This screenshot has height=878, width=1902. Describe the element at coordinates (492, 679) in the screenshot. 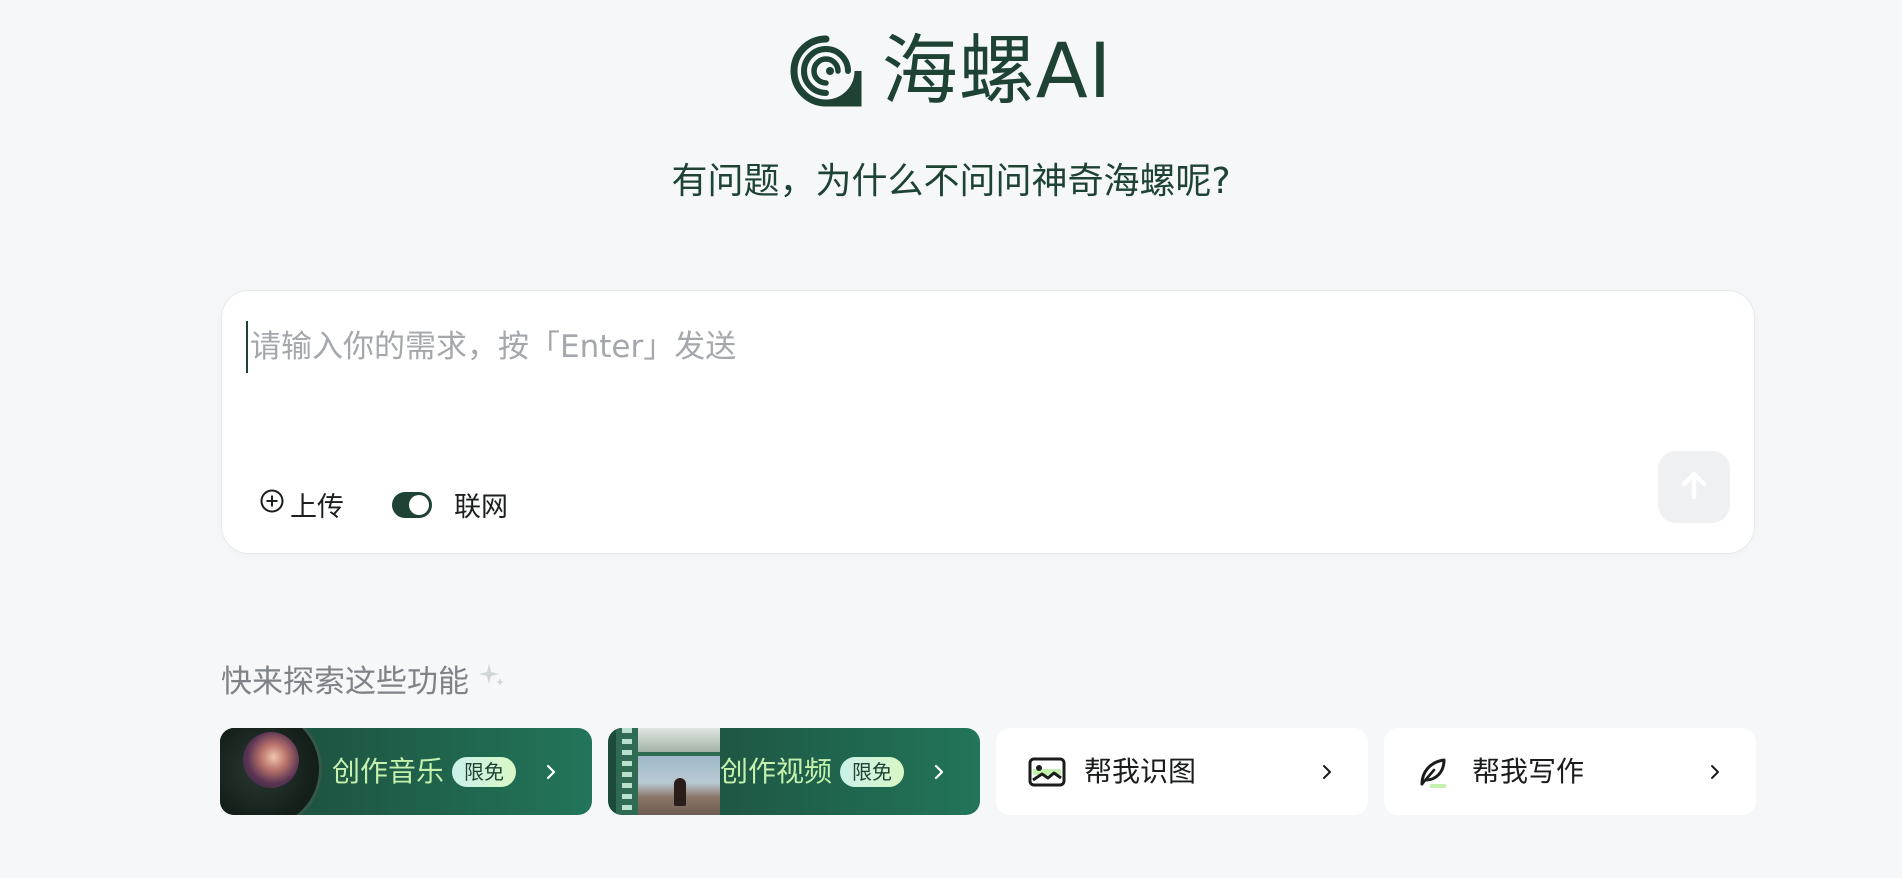

I see `sparkle-icon` at that location.